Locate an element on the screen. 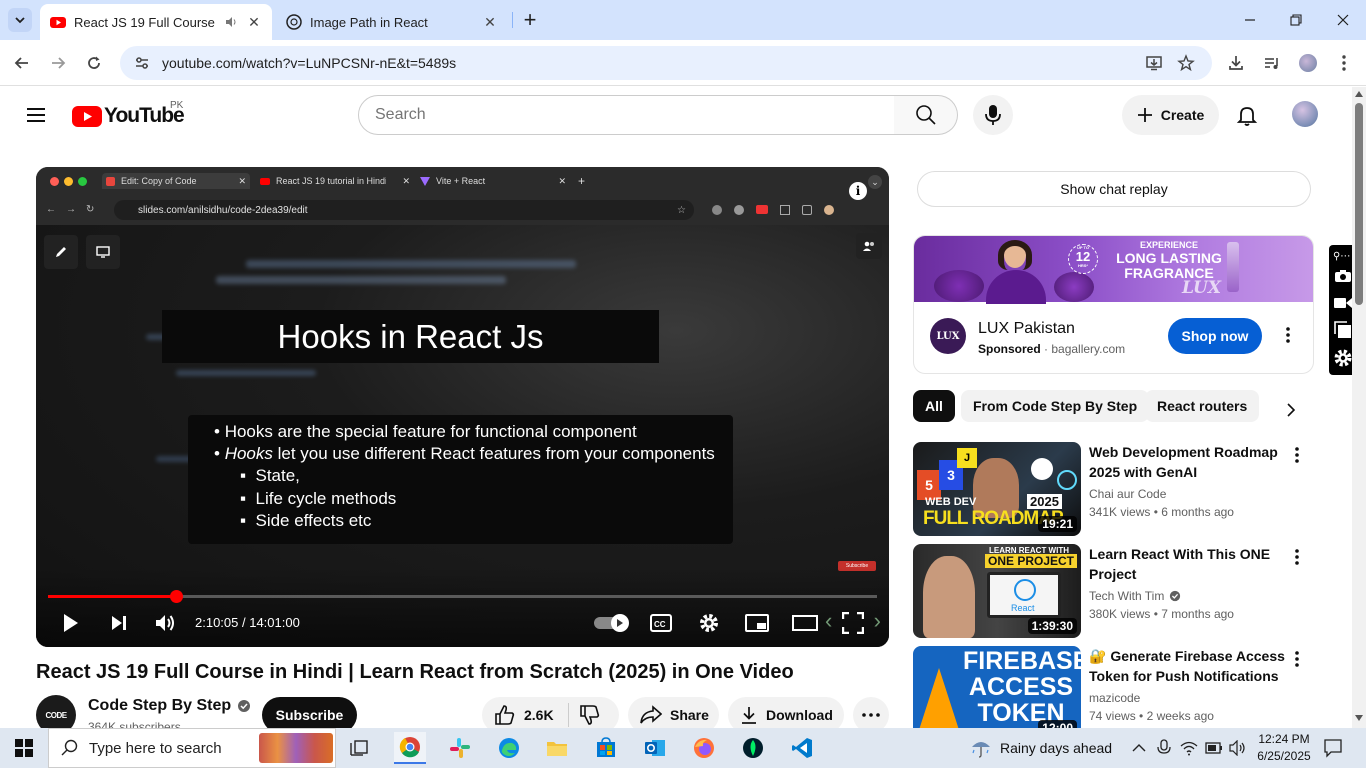 Image resolution: width=1366 pixels, height=768 pixels. edge-taskbar-icon is located at coordinates (509, 748).